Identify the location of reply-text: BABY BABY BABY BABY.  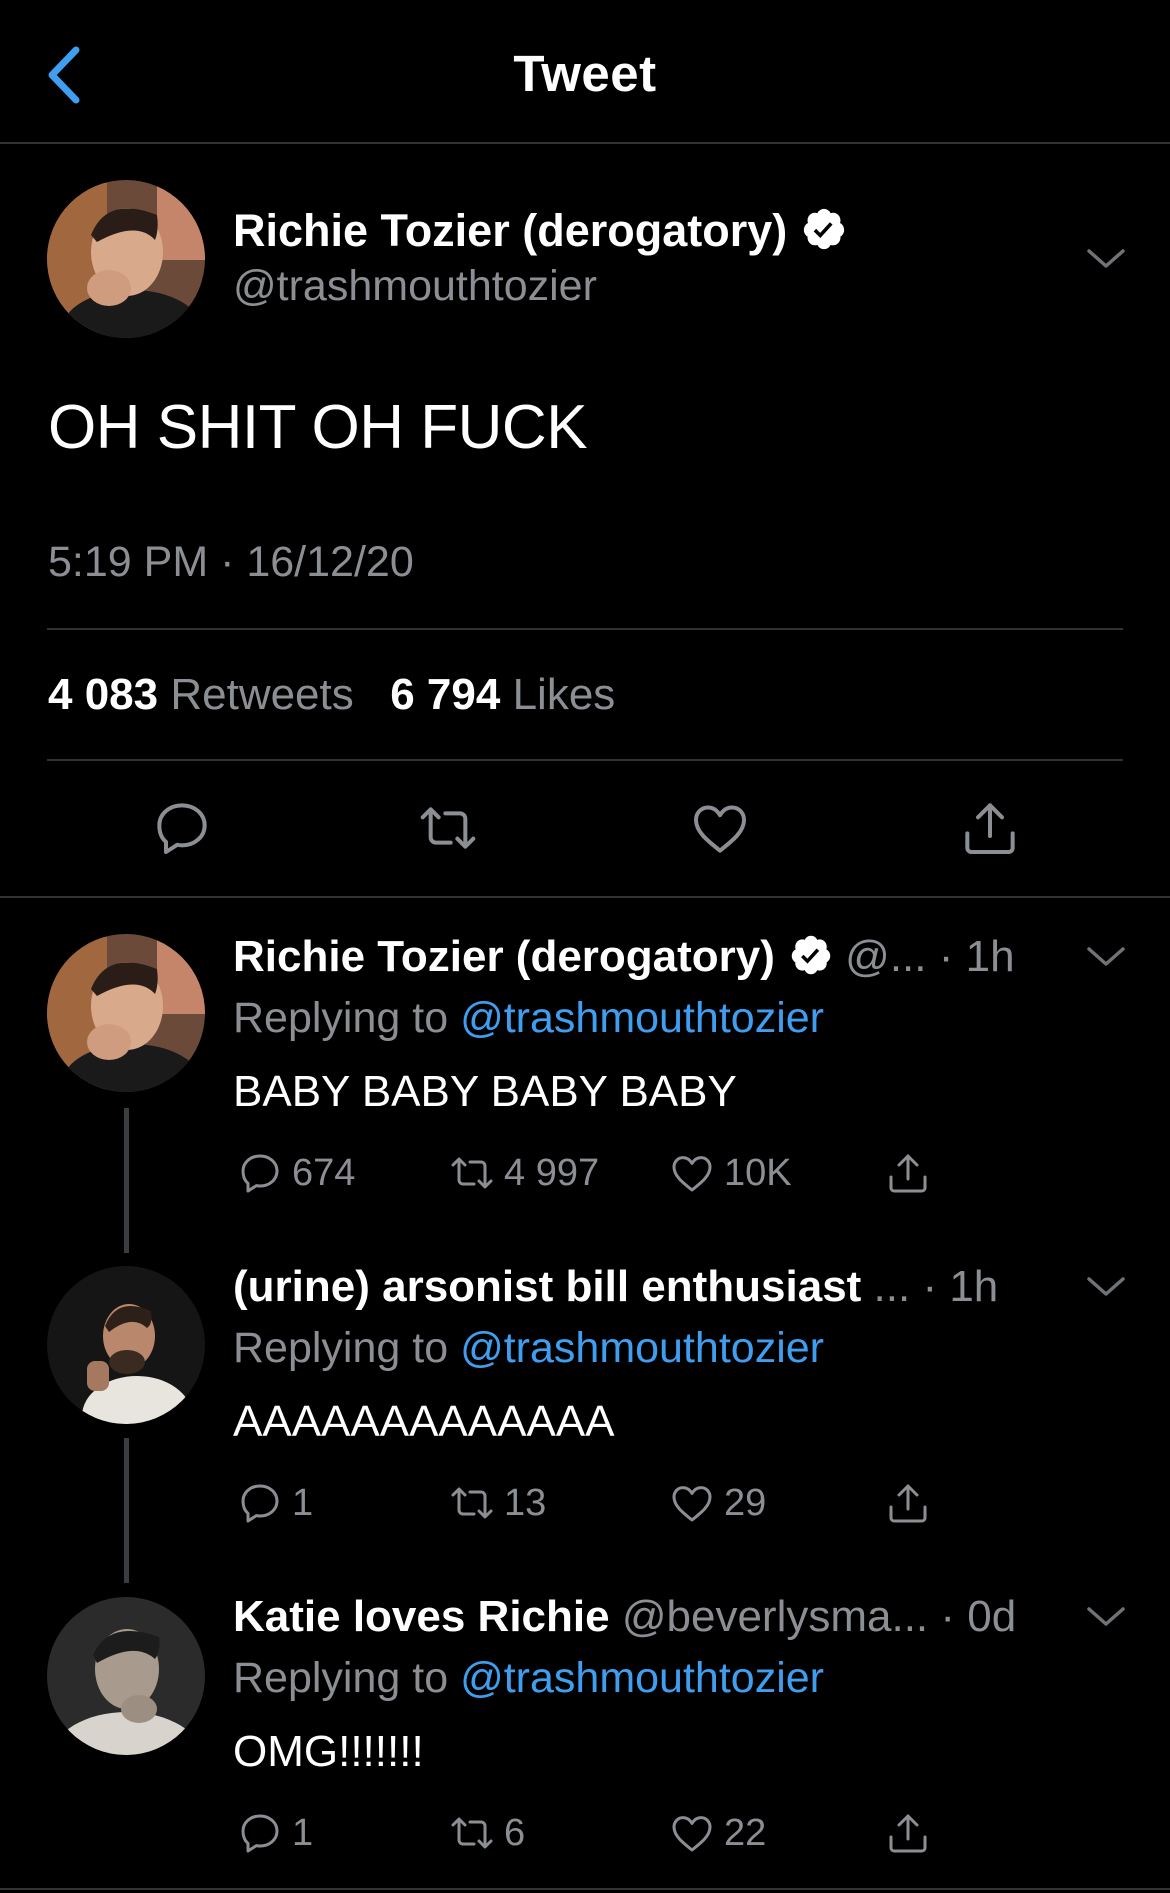
(485, 1091).